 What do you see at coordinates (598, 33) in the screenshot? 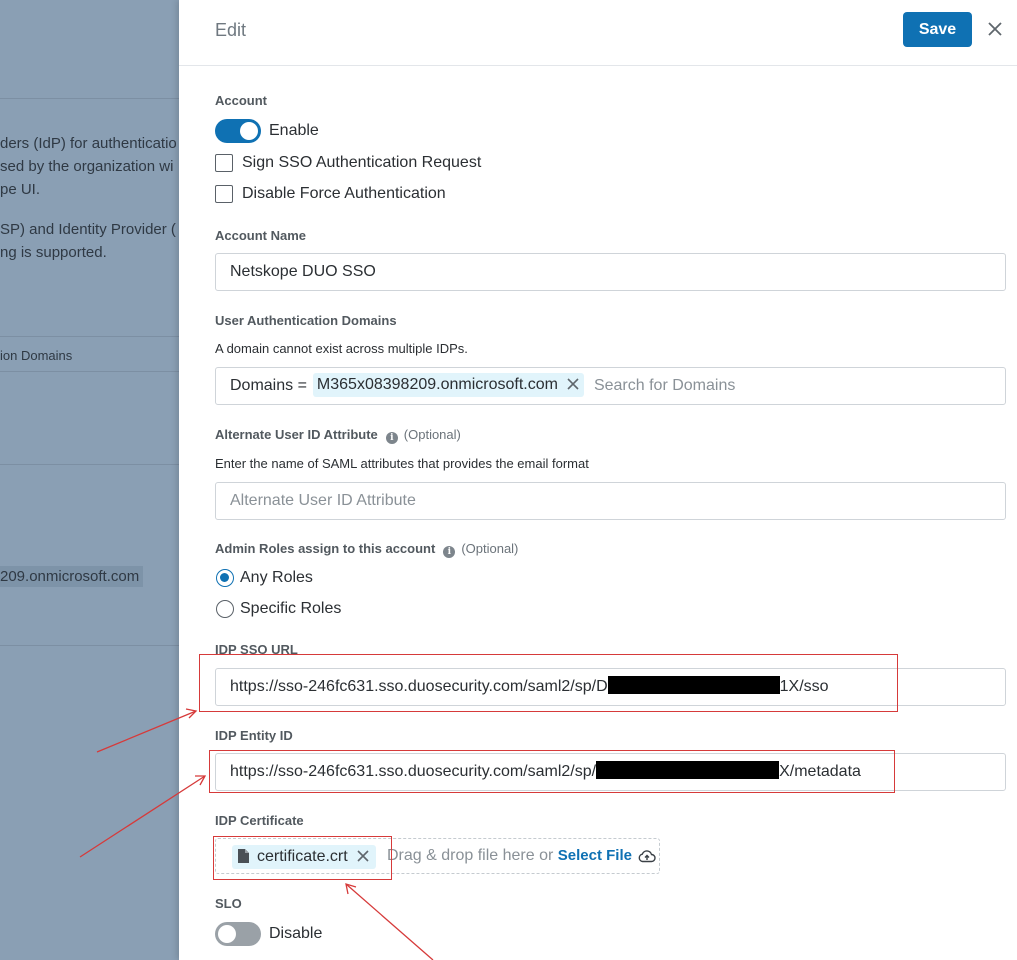
I see `panel-header: Edit Save` at bounding box center [598, 33].